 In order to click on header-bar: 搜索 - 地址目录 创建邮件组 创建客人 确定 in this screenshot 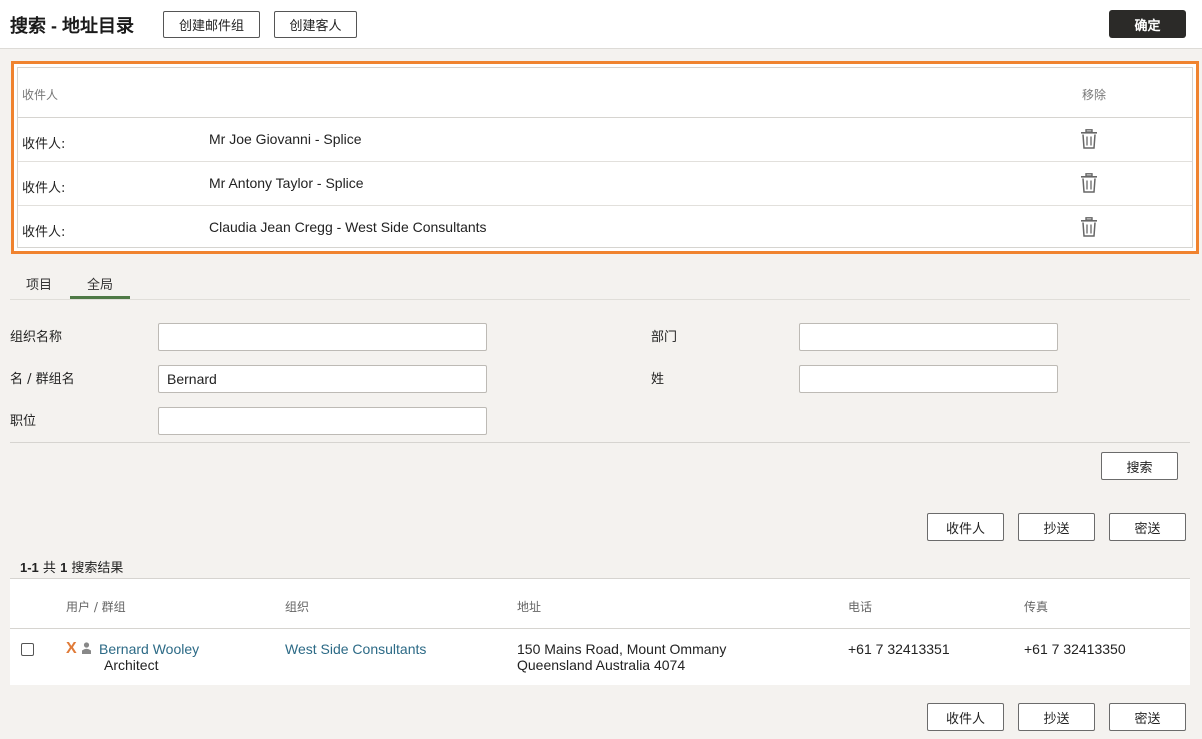, I will do `click(601, 24)`.